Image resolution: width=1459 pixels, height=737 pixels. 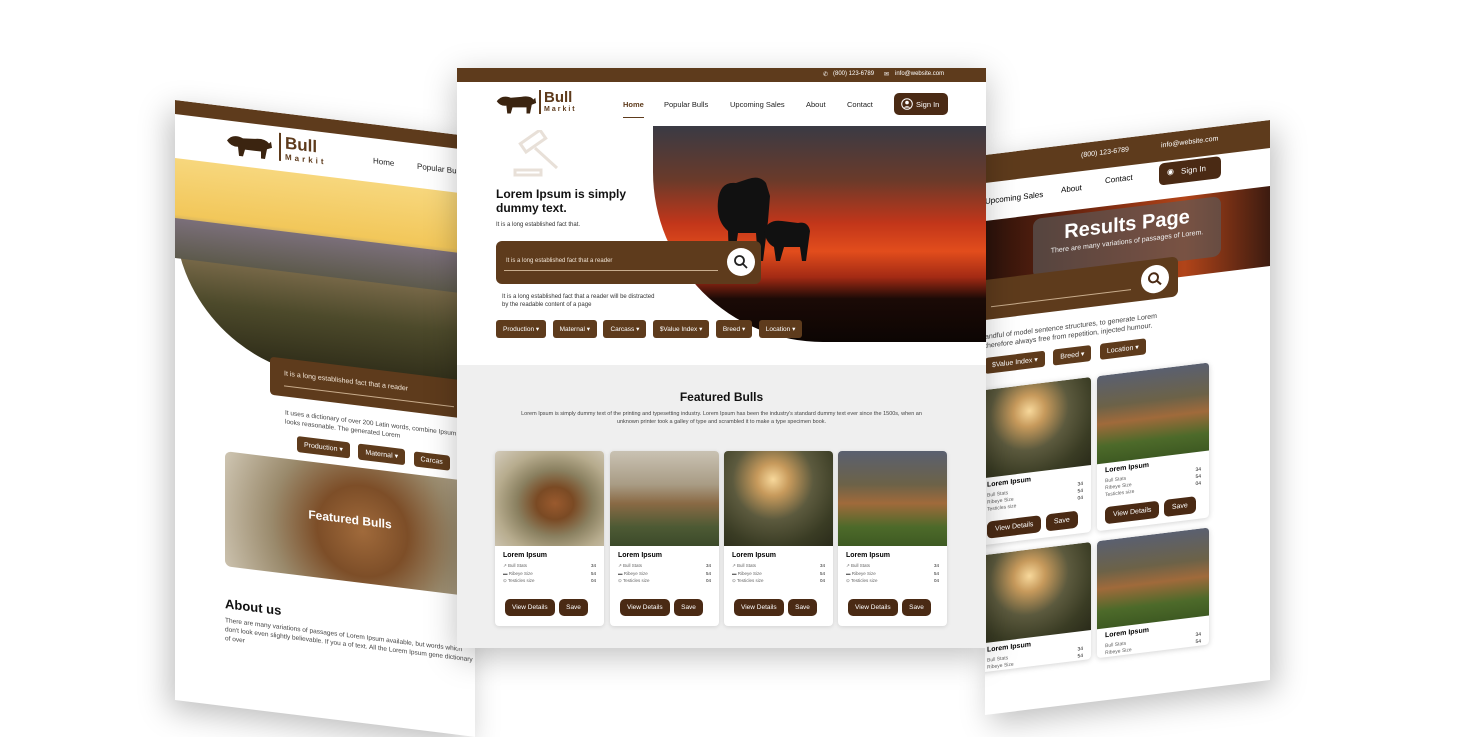 I want to click on user-icon: ◉, so click(x=1170, y=171).